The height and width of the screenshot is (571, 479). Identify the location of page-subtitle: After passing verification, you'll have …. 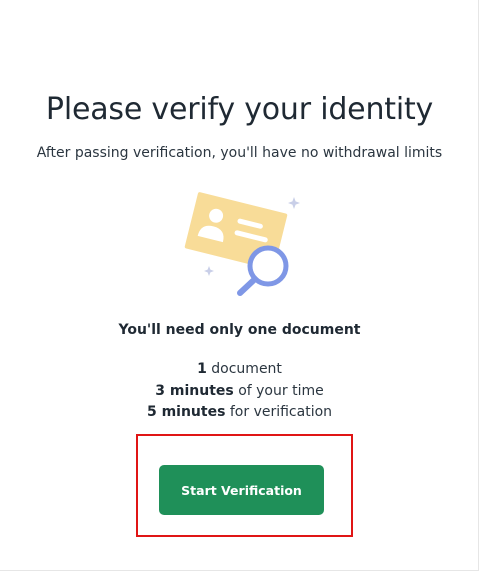
(239, 153).